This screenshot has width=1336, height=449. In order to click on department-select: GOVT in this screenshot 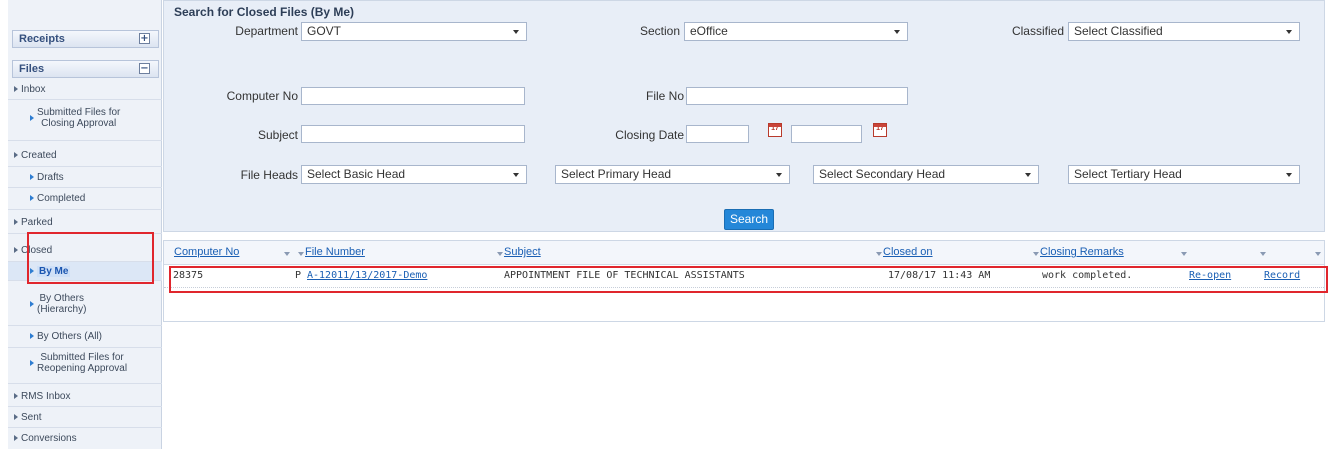, I will do `click(414, 31)`.